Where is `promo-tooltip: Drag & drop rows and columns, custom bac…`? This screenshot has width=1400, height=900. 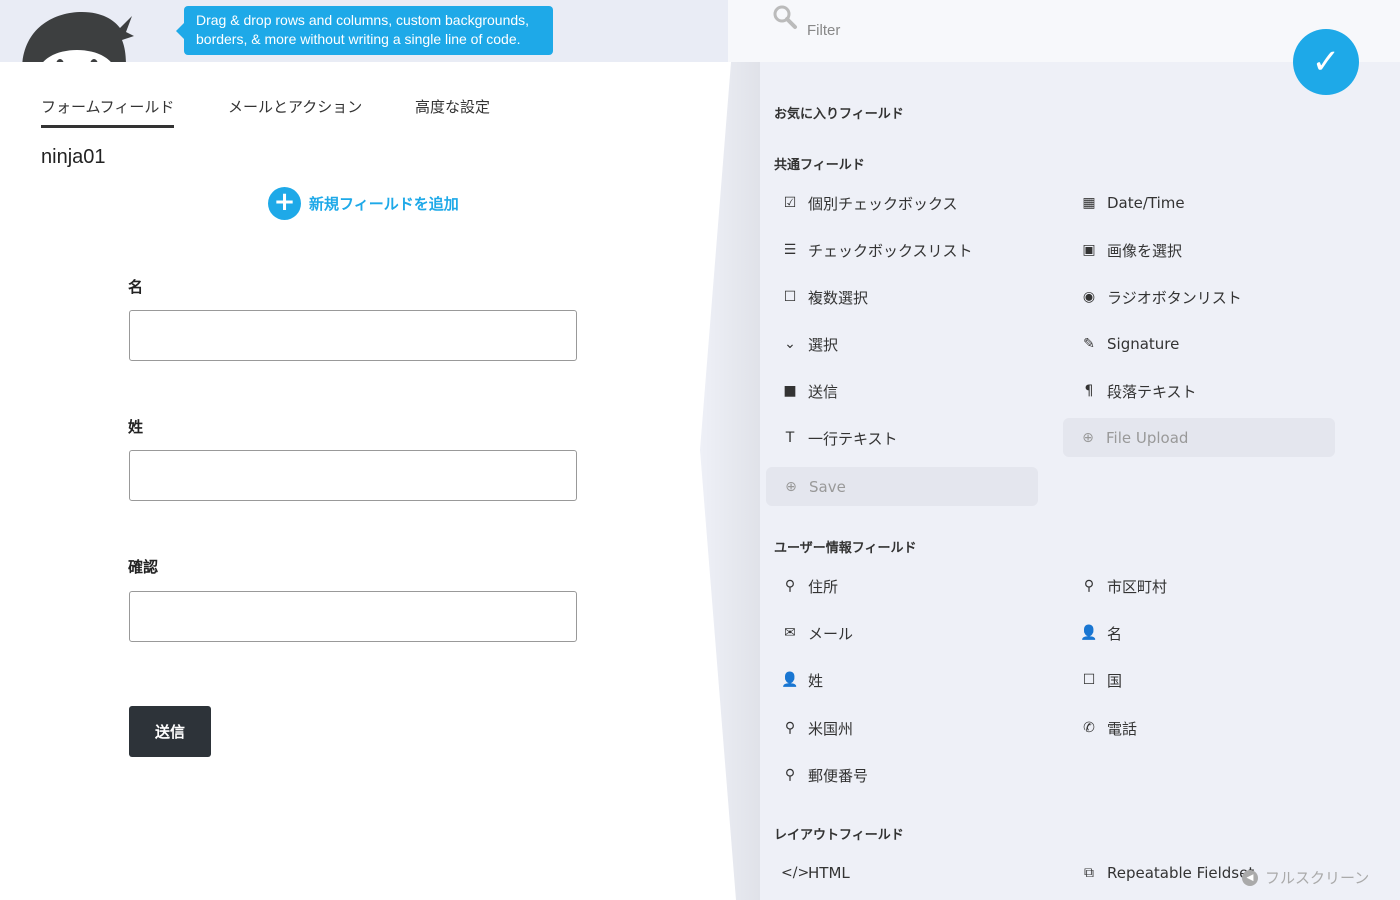 promo-tooltip: Drag & drop rows and columns, custom bac… is located at coordinates (364, 30).